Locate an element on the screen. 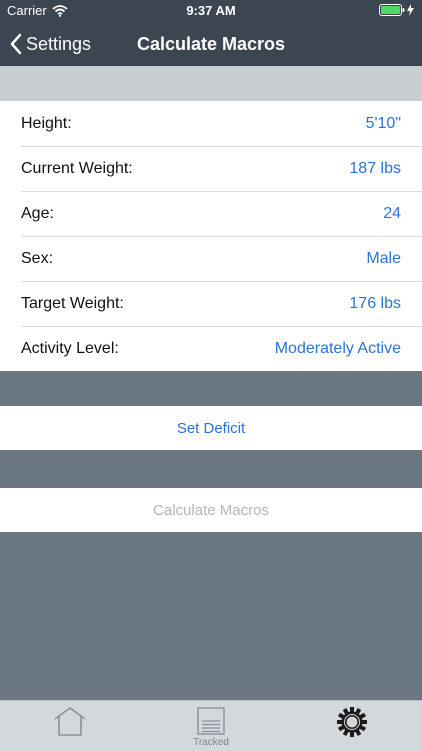  height-label: Height: is located at coordinates (46, 123).